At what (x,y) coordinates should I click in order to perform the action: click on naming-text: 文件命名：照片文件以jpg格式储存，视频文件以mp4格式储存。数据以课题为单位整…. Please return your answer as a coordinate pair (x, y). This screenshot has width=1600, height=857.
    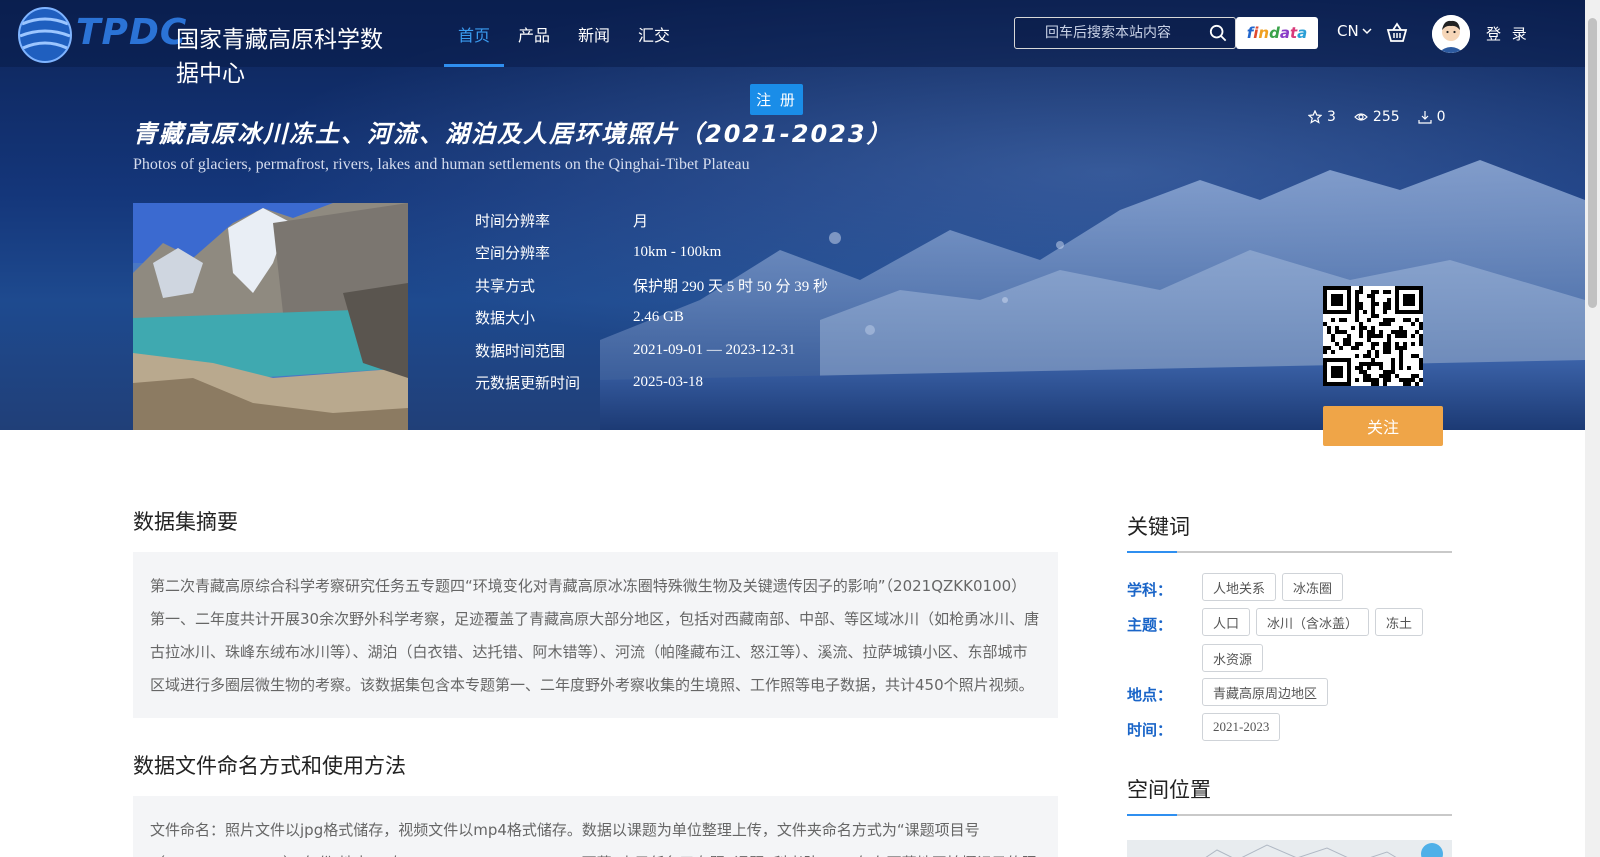
    Looking at the image, I should click on (595, 826).